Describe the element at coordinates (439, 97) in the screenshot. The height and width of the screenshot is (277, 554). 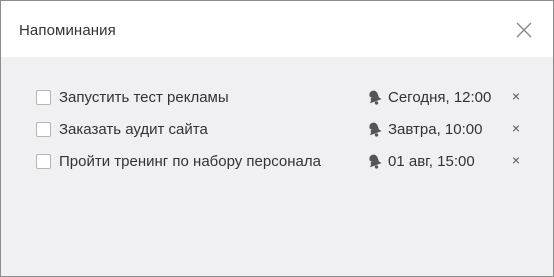
I see `reminder-time: Сегодня, 12:00` at that location.